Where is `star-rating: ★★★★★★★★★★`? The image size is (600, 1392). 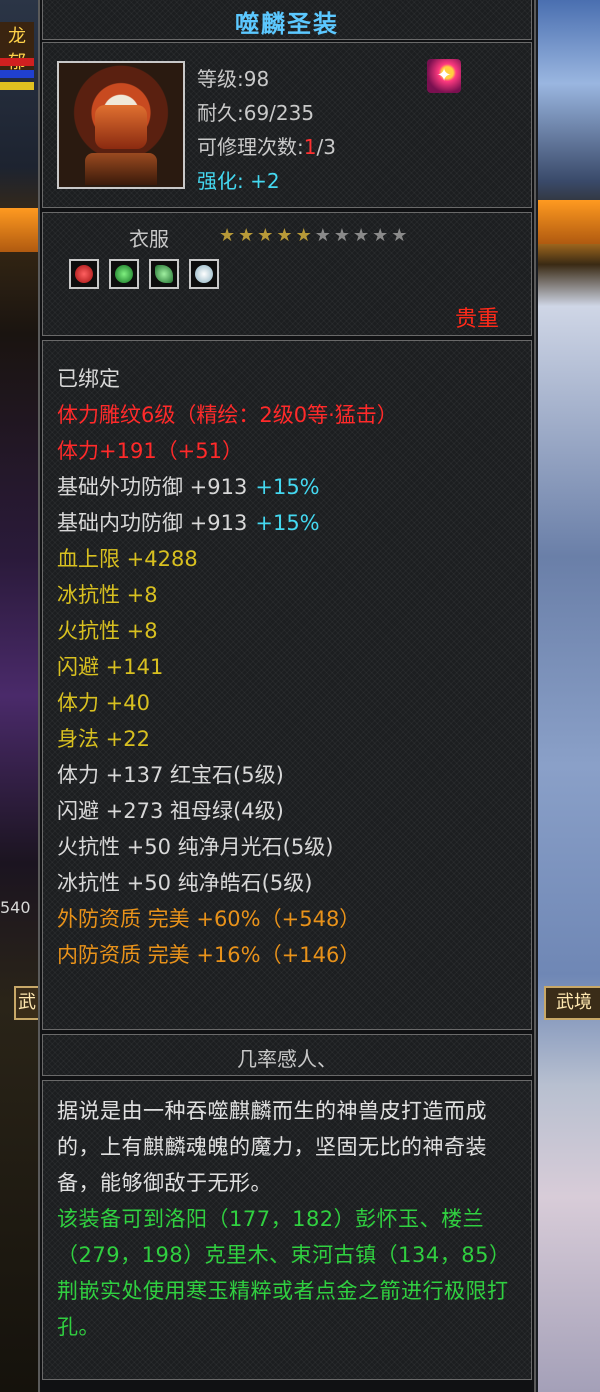 star-rating: ★★★★★★★★★★ is located at coordinates (314, 235).